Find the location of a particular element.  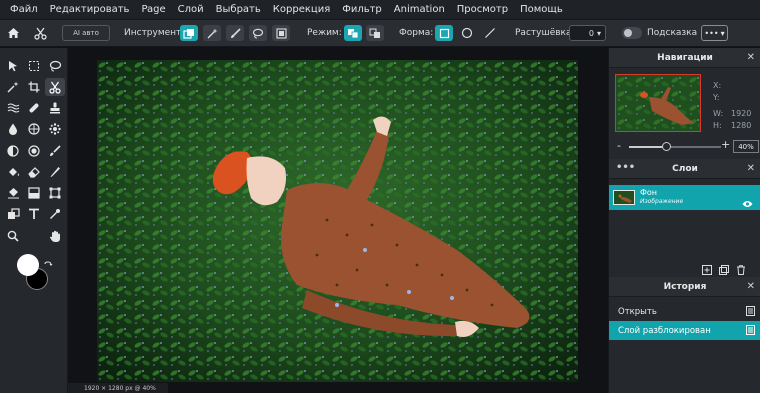

history-item: Открыть is located at coordinates (684, 311).